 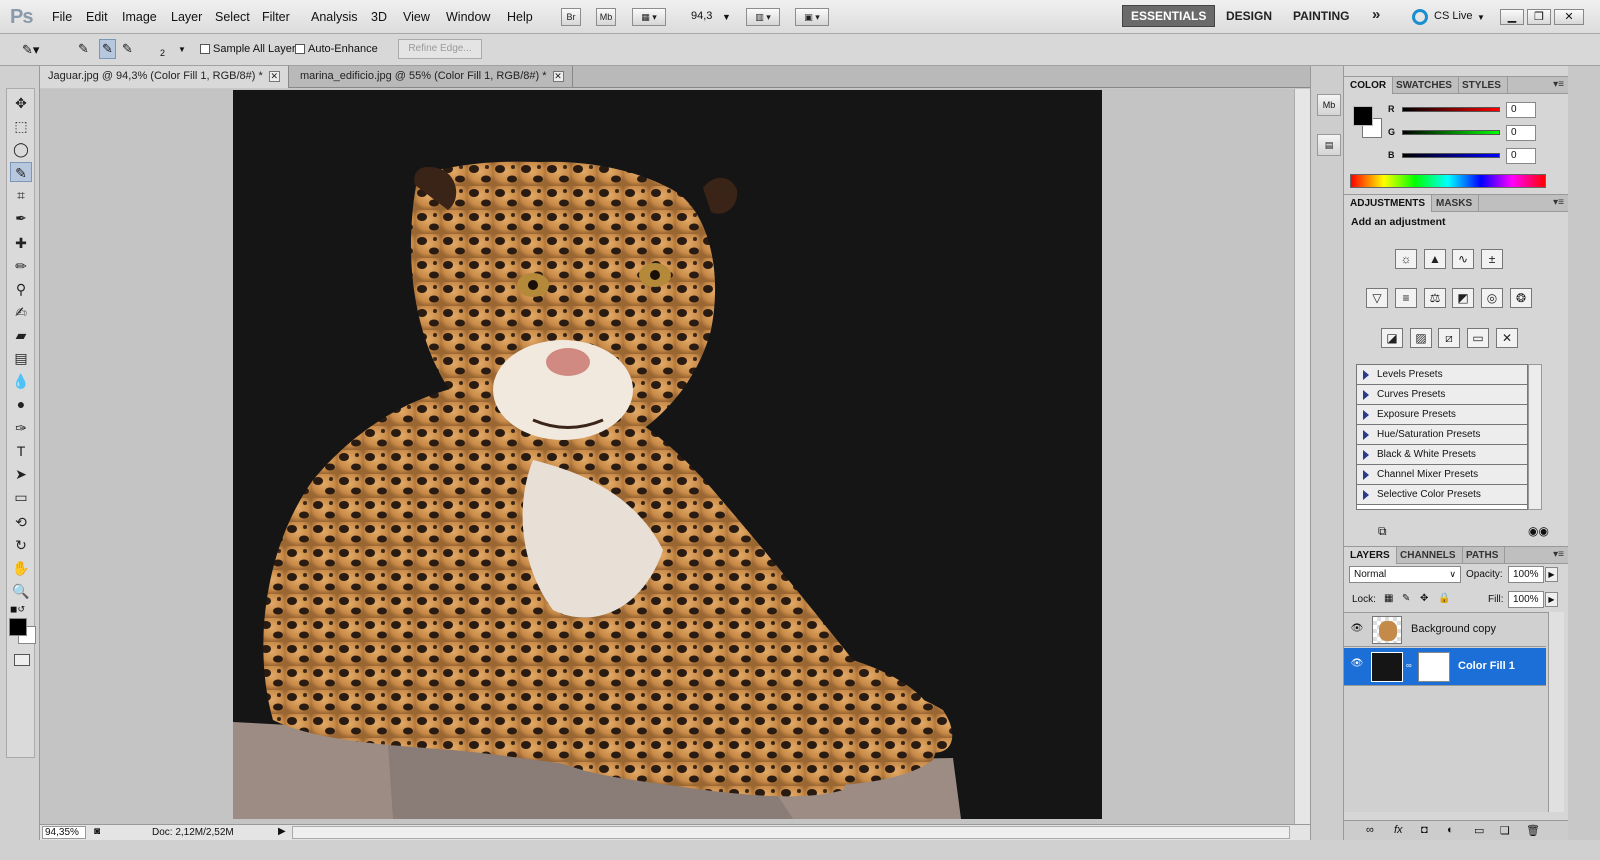 What do you see at coordinates (1455, 203) in the screenshot?
I see `tab-masks: MASKS` at bounding box center [1455, 203].